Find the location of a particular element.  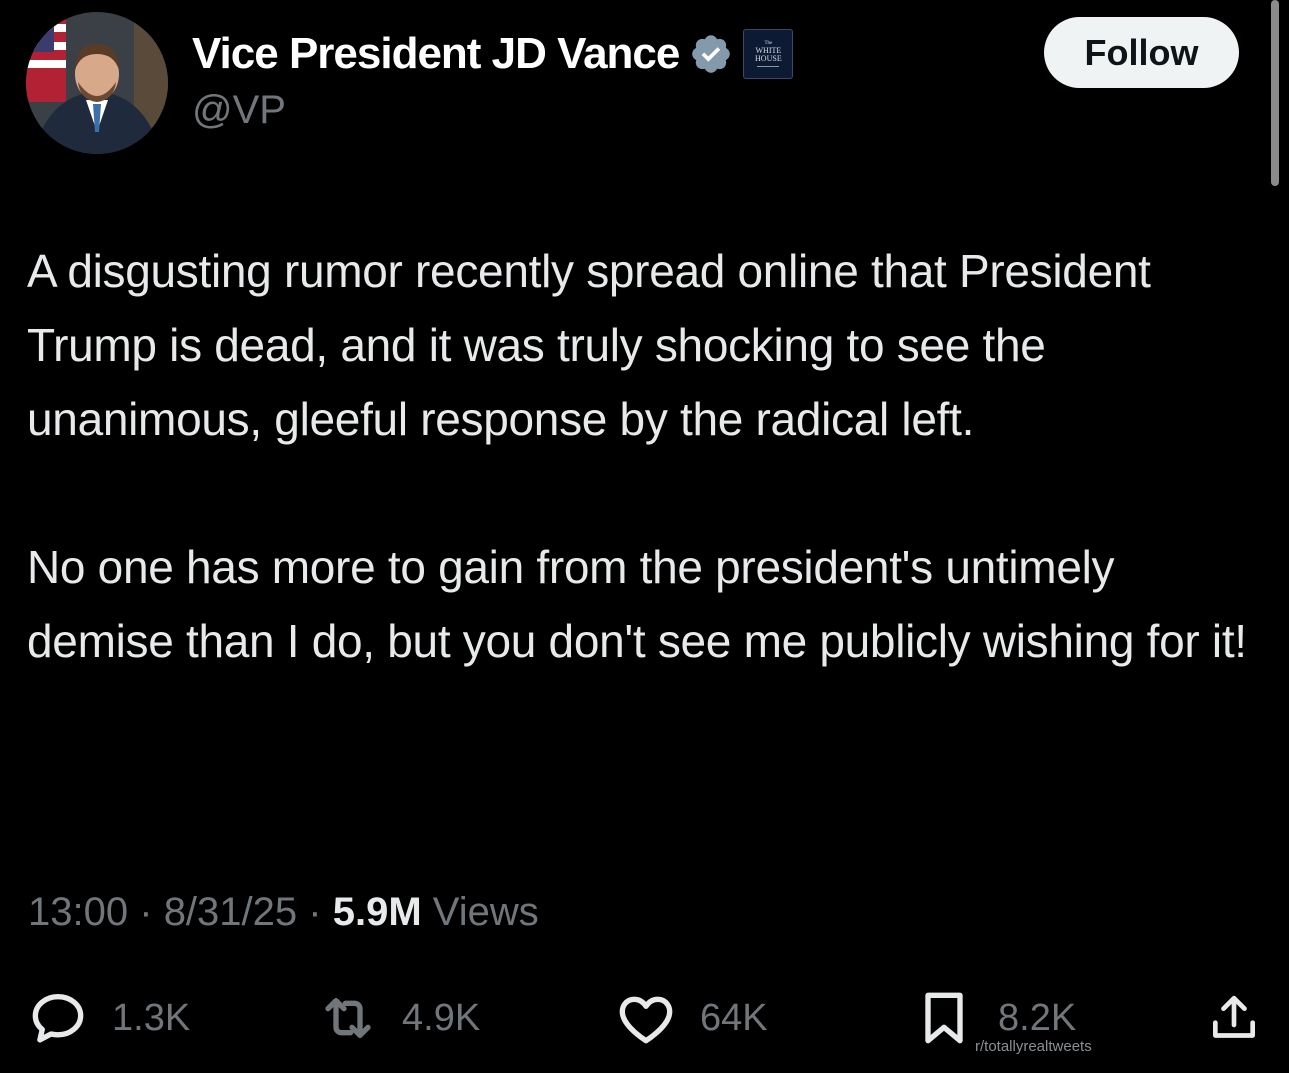

repost-arrows-icon is located at coordinates (348, 1018).